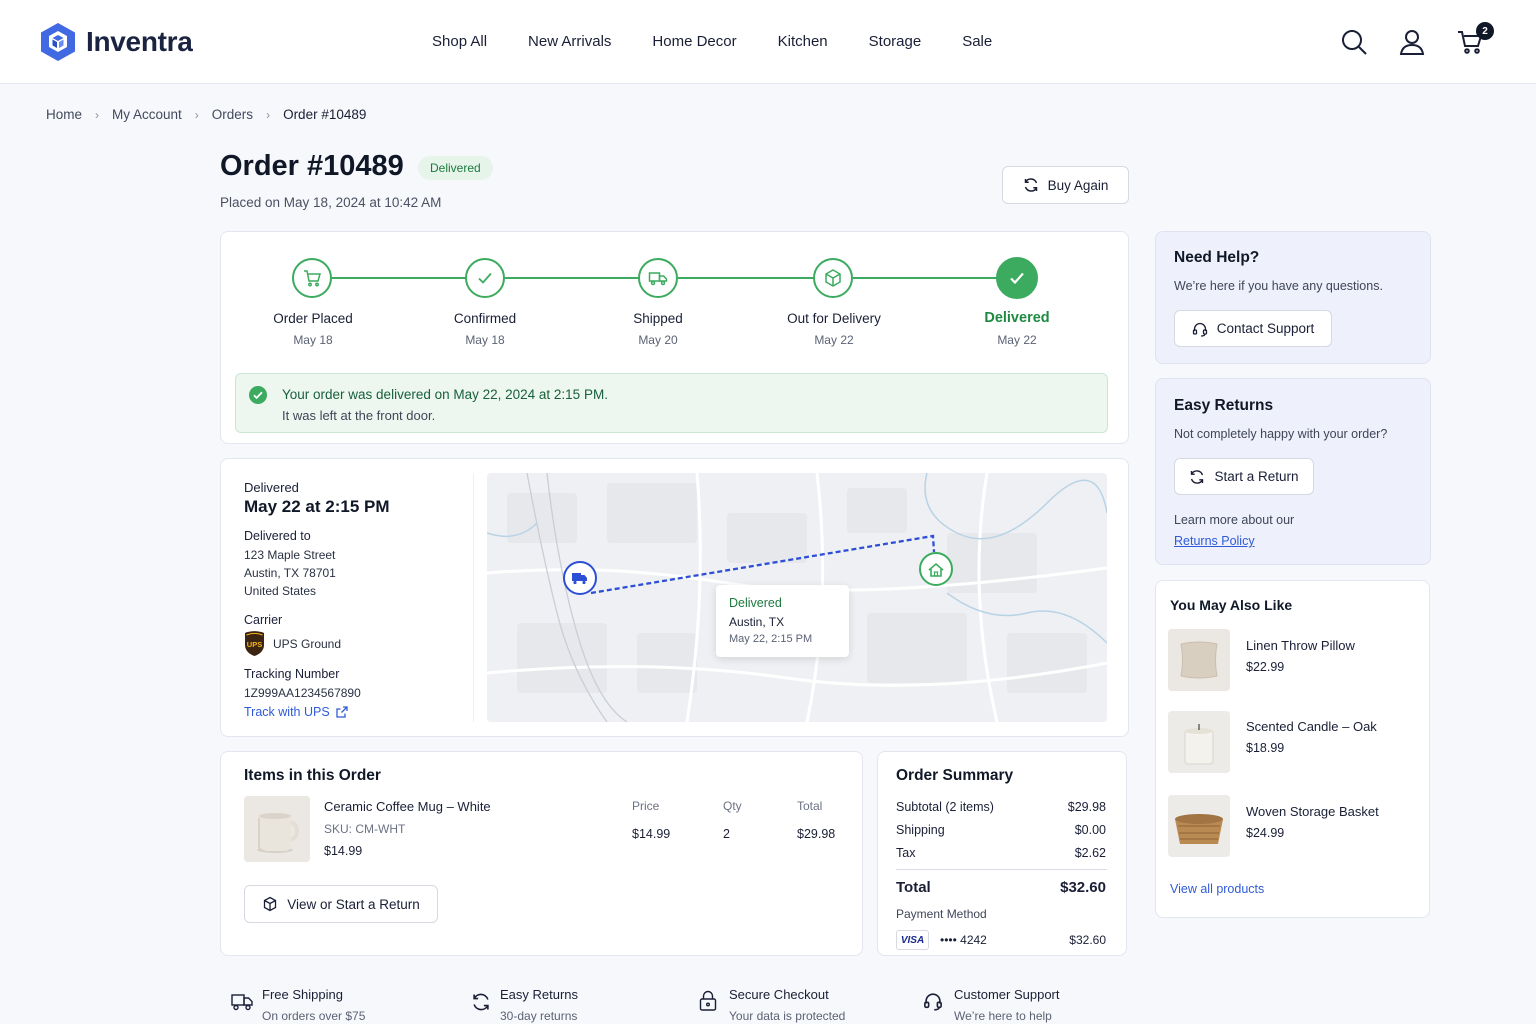 The width and height of the screenshot is (1536, 1024). I want to click on start-return-label: Start a Return, so click(1256, 476).